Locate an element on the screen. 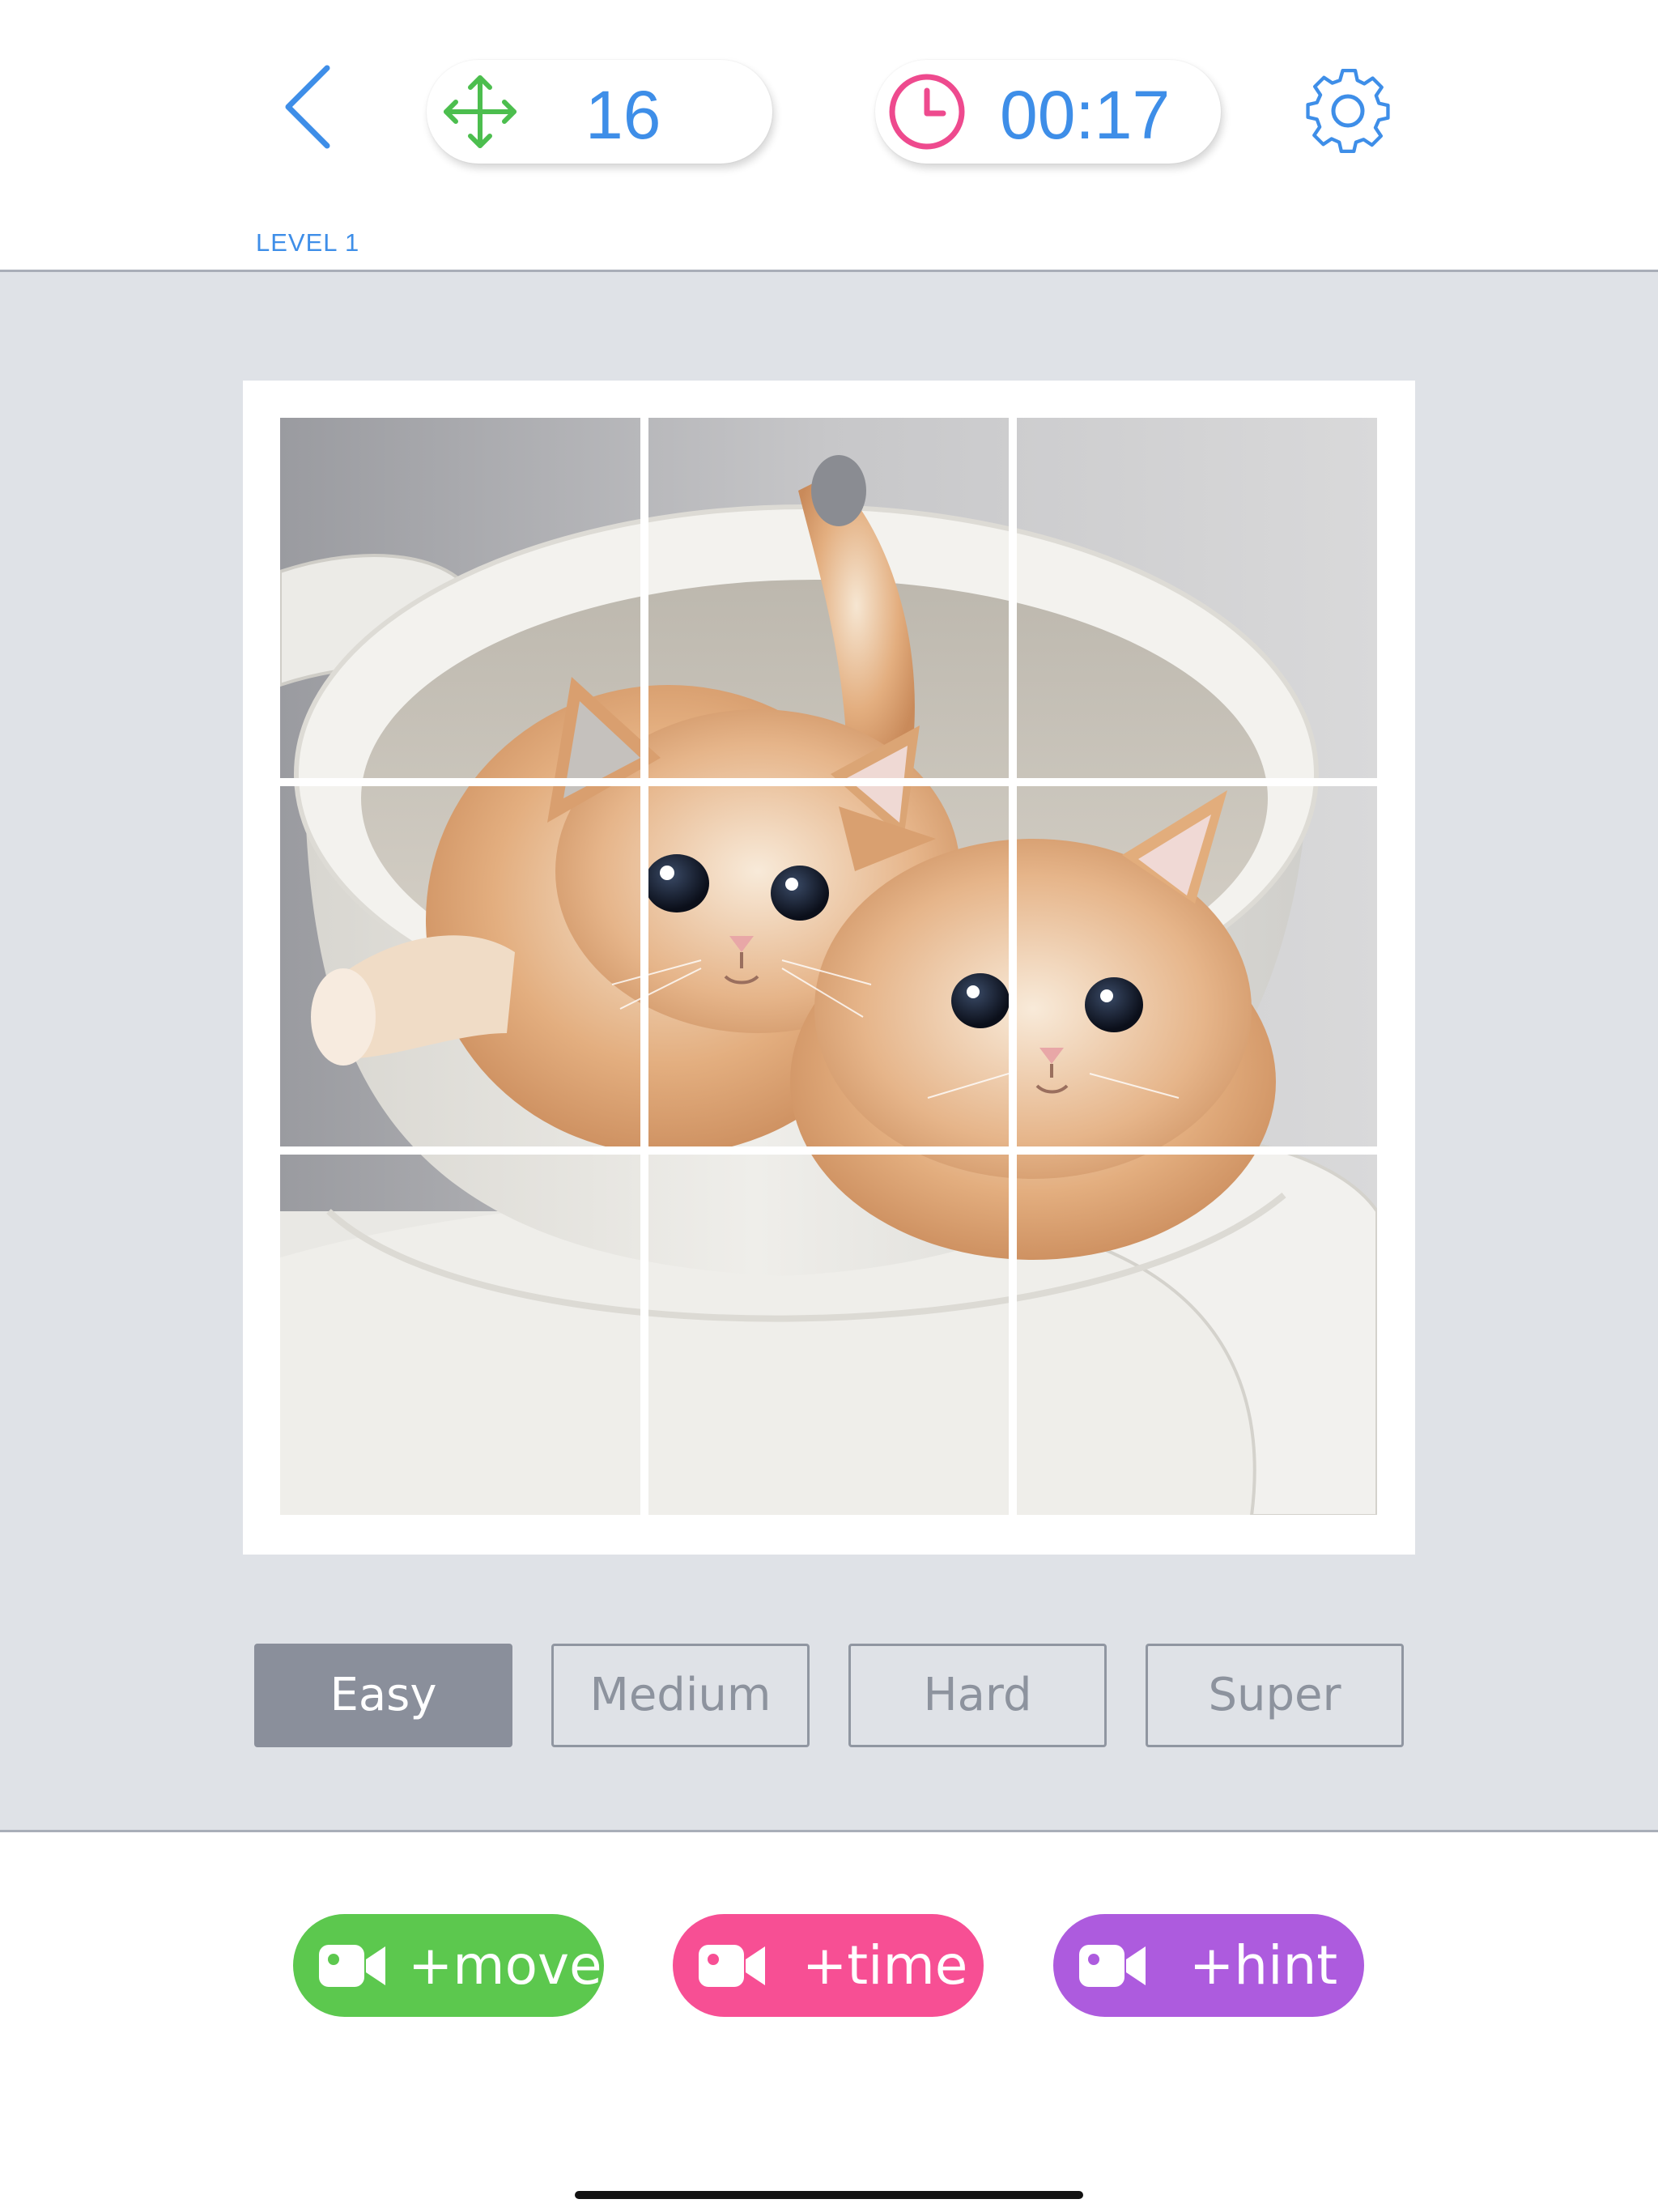  add-hint-label: +hint is located at coordinates (1263, 1965).